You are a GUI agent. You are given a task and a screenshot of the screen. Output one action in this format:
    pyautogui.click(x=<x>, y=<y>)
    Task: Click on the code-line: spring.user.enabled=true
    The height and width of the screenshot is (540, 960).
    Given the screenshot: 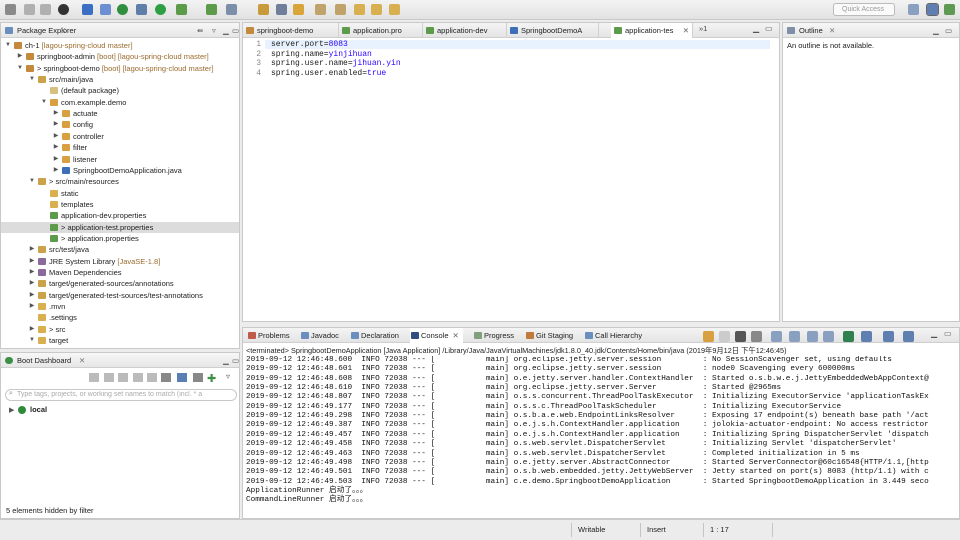 What is the action you would take?
    pyautogui.click(x=328, y=73)
    